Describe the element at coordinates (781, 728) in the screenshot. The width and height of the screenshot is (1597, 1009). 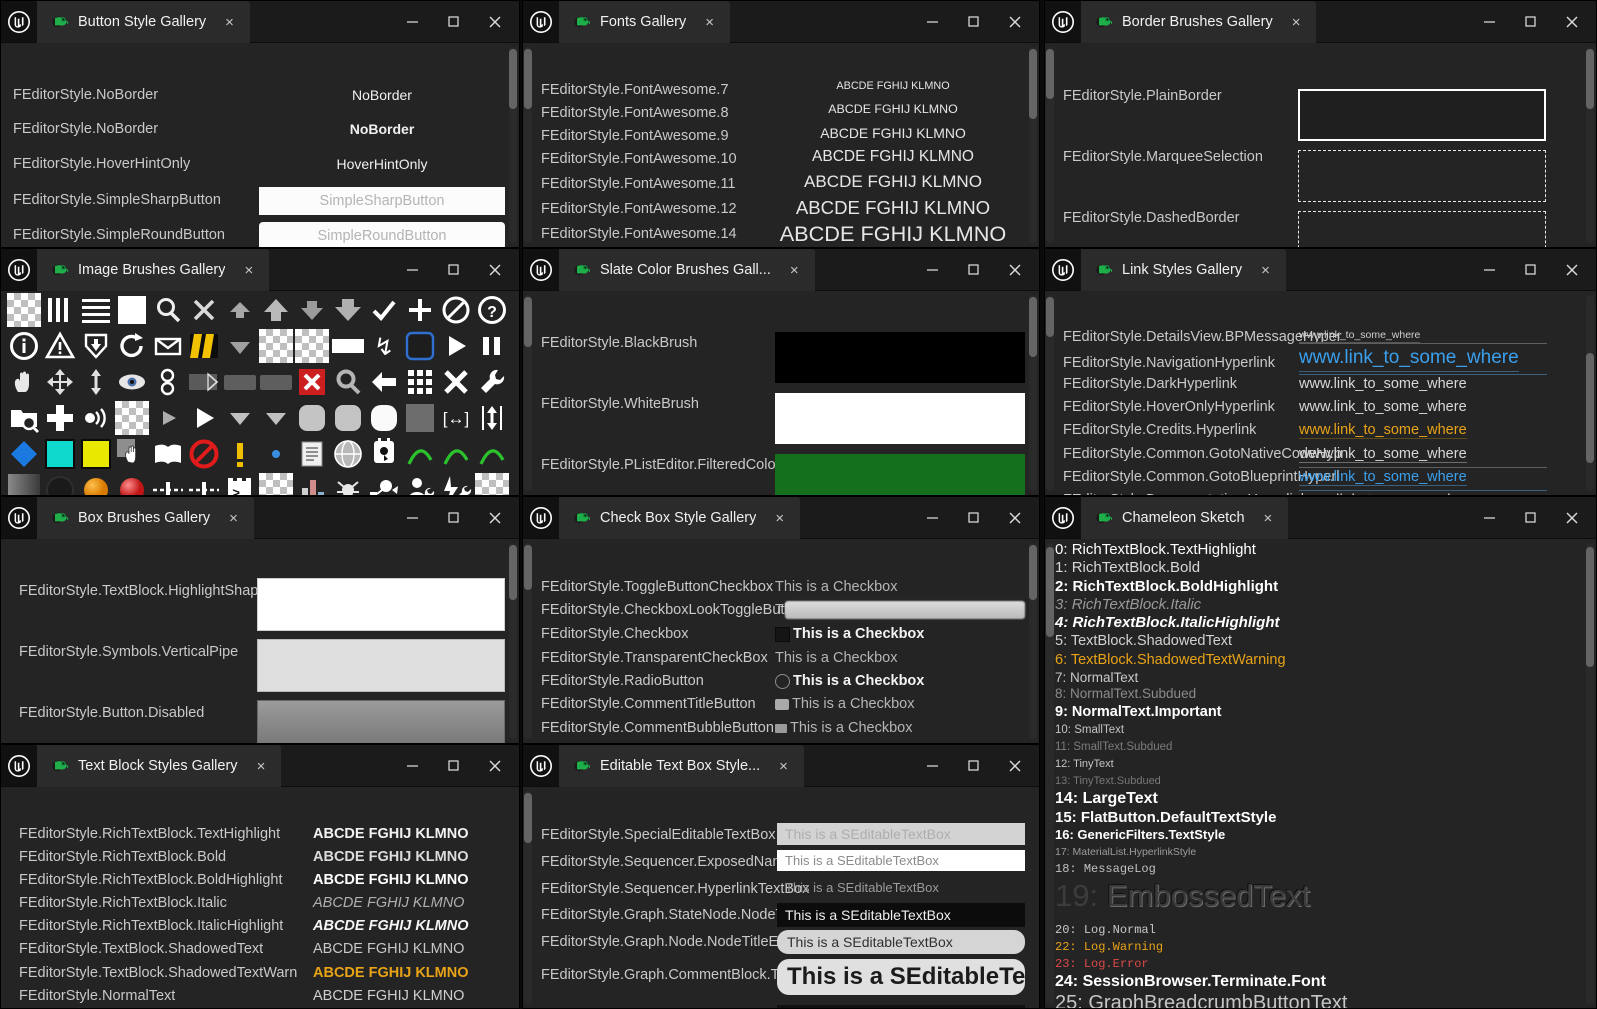
I see `comment-bubble-small-icon` at that location.